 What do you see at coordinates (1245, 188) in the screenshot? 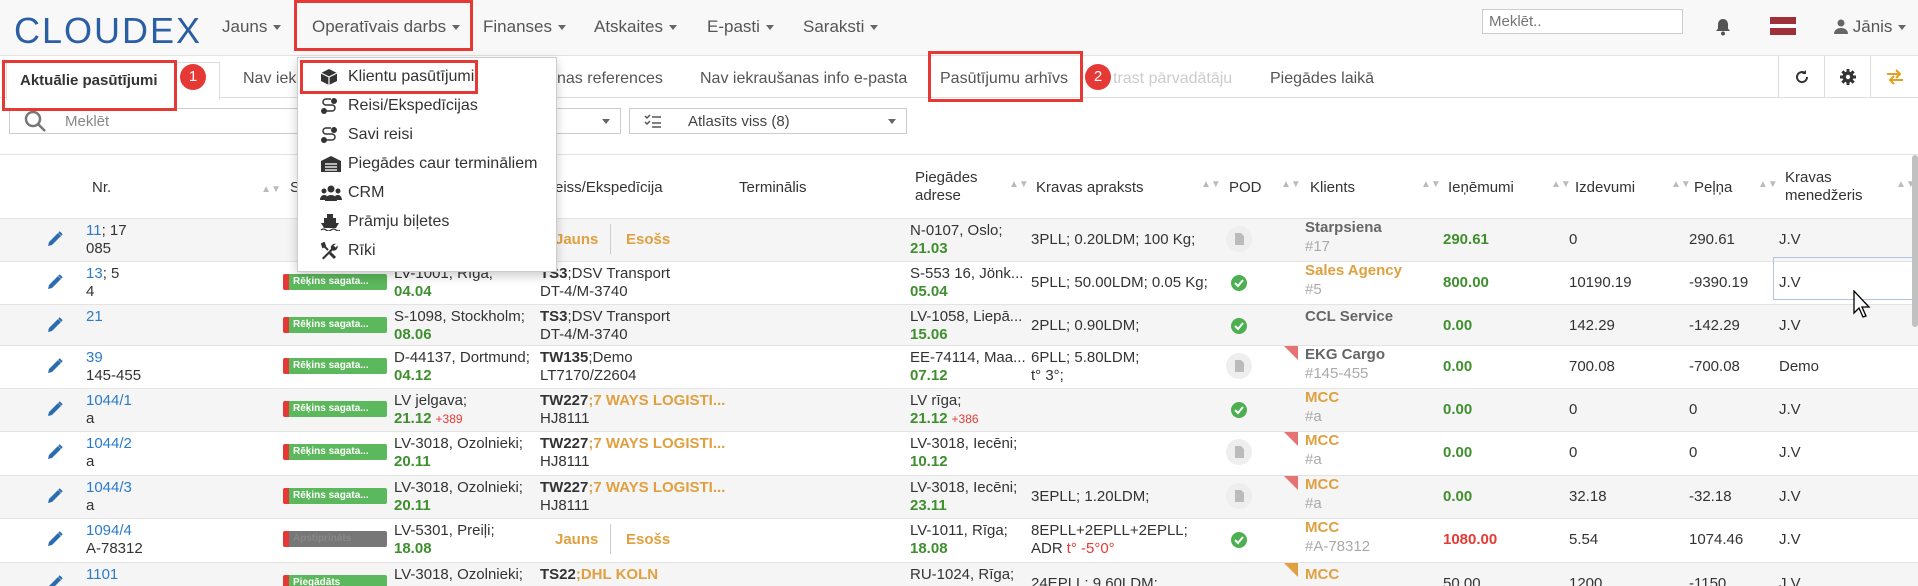
I see `col-pod: POD` at bounding box center [1245, 188].